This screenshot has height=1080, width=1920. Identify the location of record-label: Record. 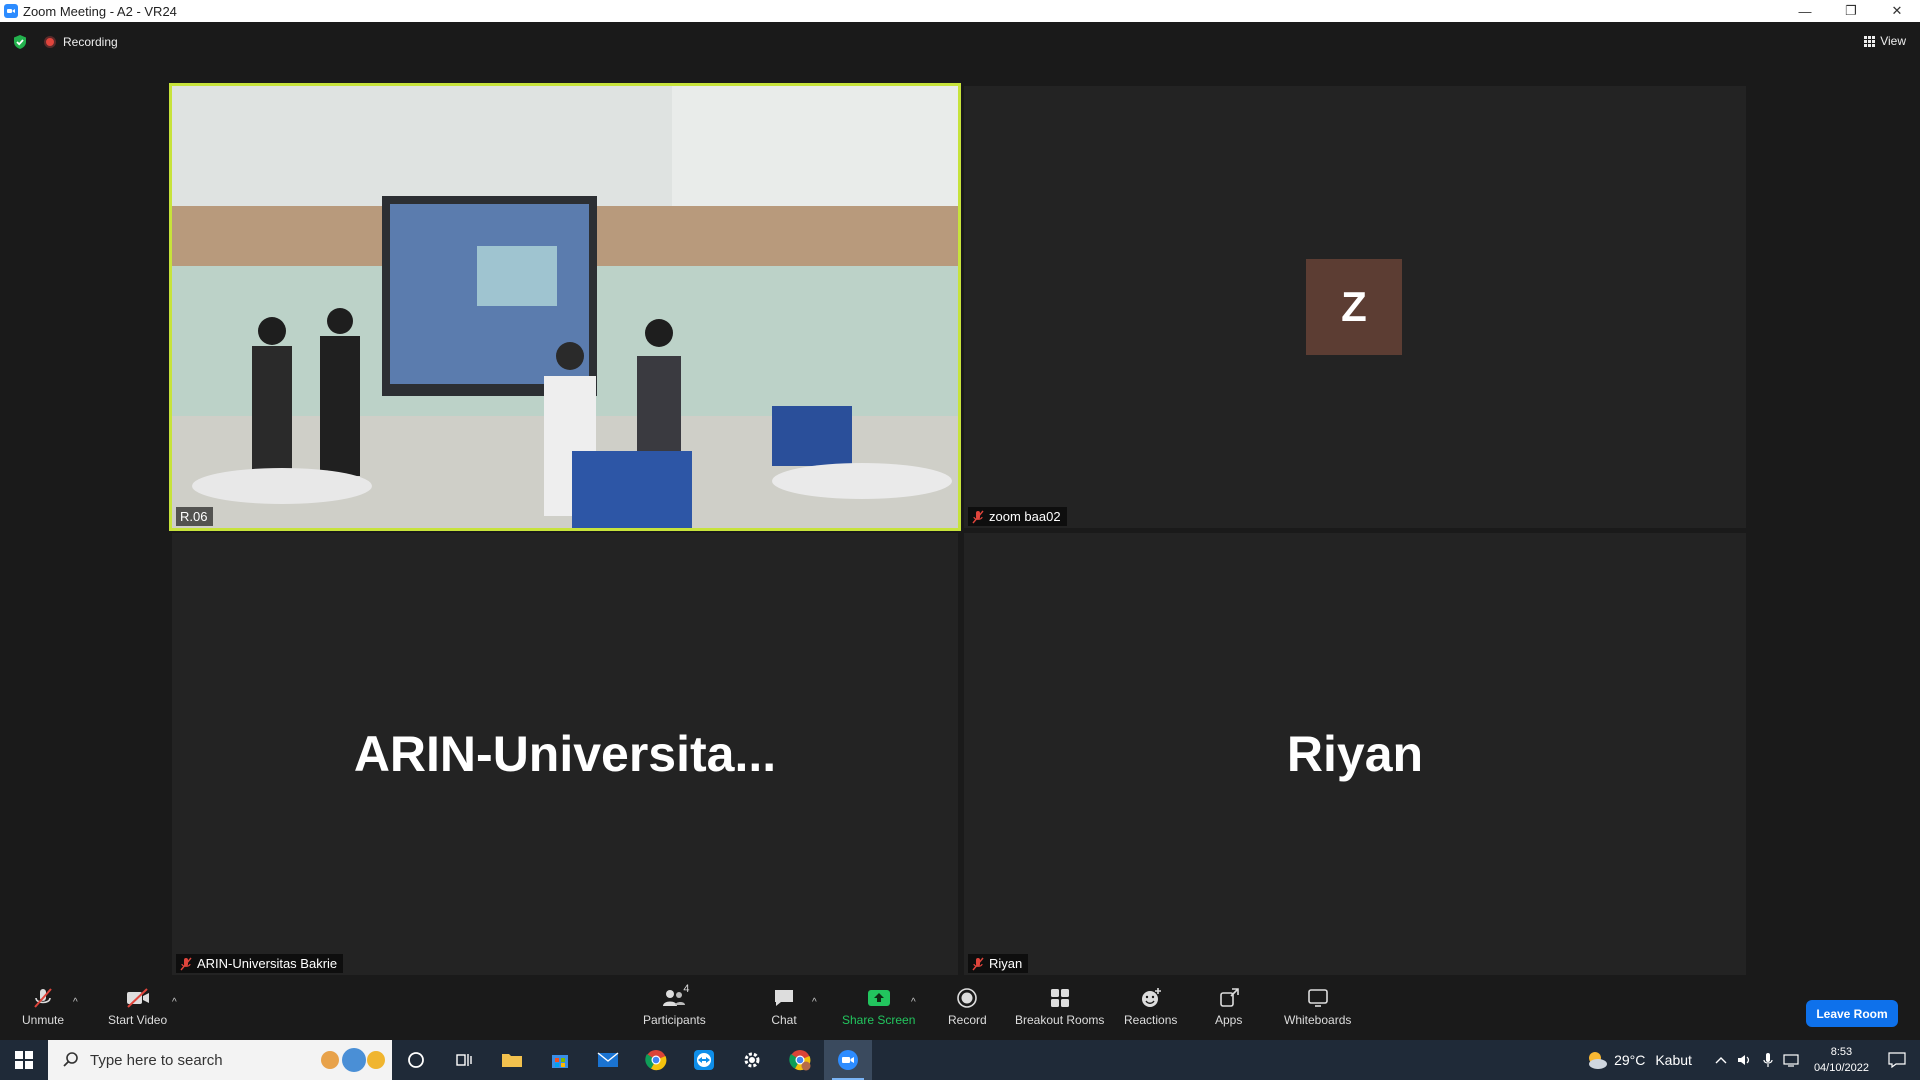
(967, 1020).